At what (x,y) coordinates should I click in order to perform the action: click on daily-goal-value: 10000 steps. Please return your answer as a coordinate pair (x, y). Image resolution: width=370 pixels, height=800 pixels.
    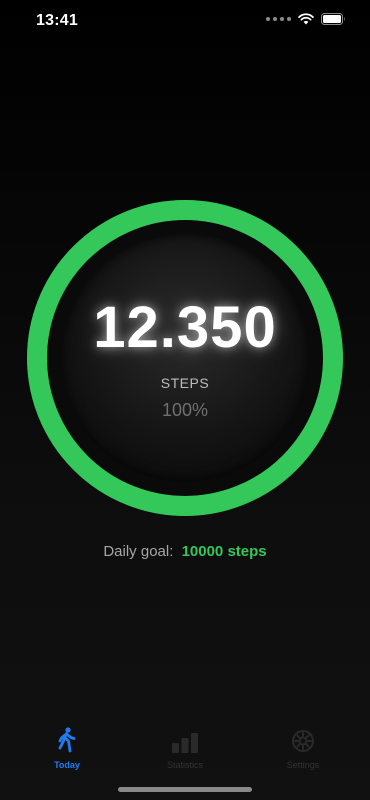
    Looking at the image, I should click on (224, 551).